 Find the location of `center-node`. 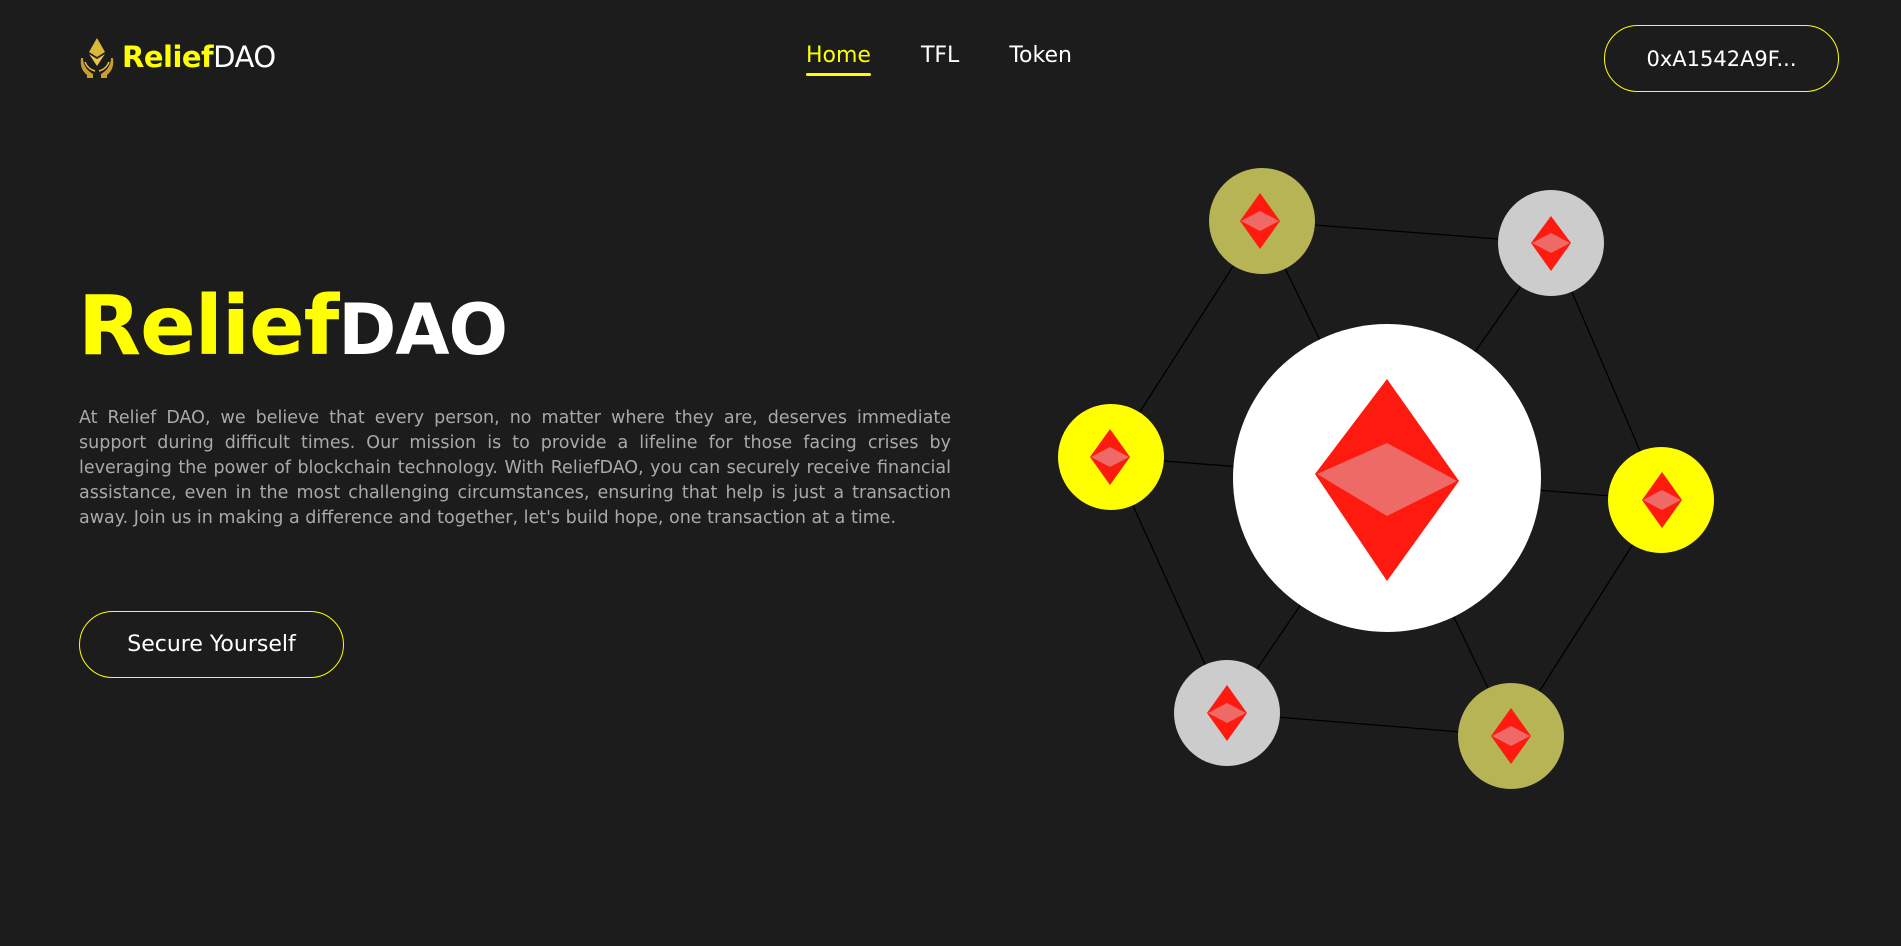

center-node is located at coordinates (1387, 478).